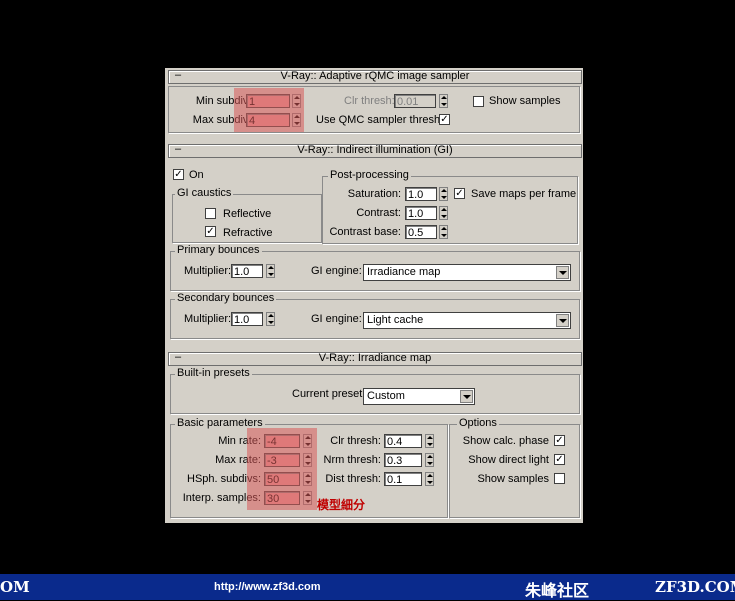 The width and height of the screenshot is (735, 601). I want to click on show-direct-light-checkbox: ✓, so click(559, 459).